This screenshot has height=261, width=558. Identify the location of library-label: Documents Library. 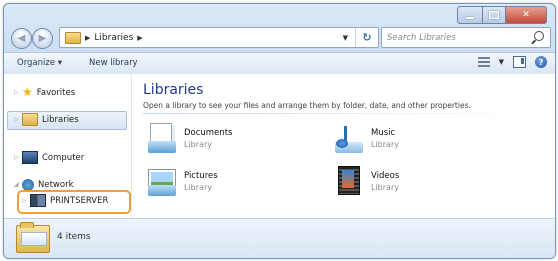
(208, 136).